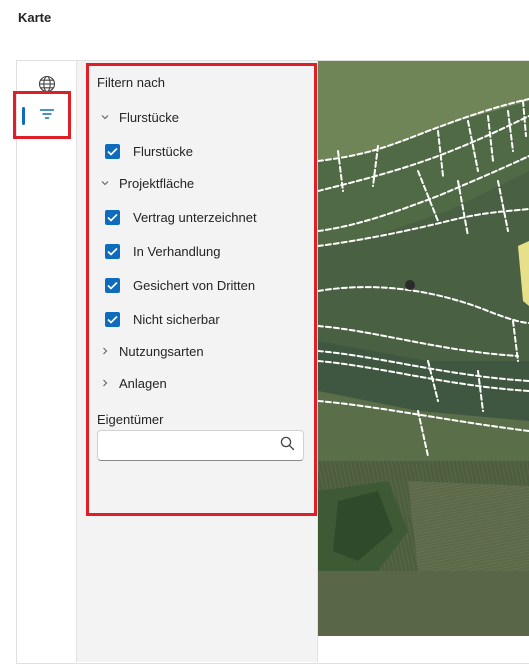 Image resolution: width=529 pixels, height=664 pixels. I want to click on globe-button, so click(47, 86).